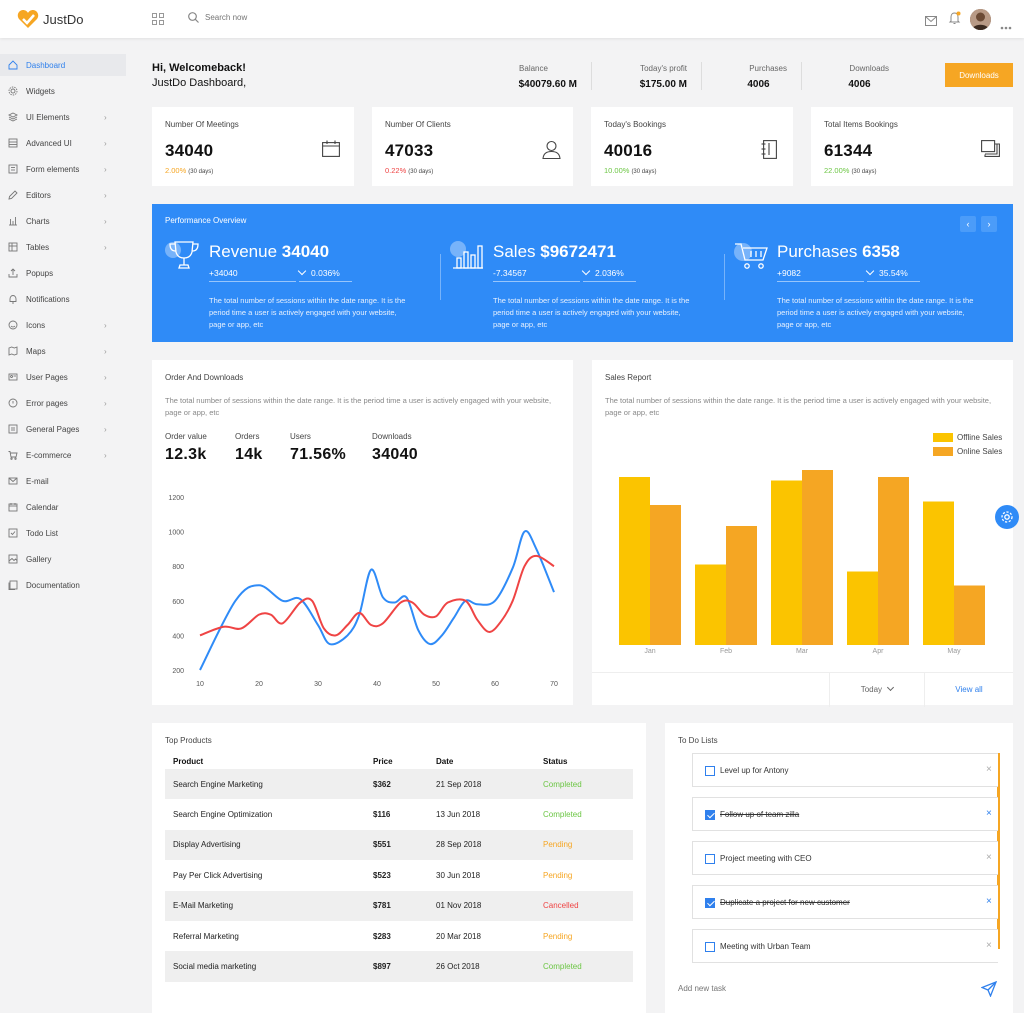  I want to click on user-icon, so click(551, 152).